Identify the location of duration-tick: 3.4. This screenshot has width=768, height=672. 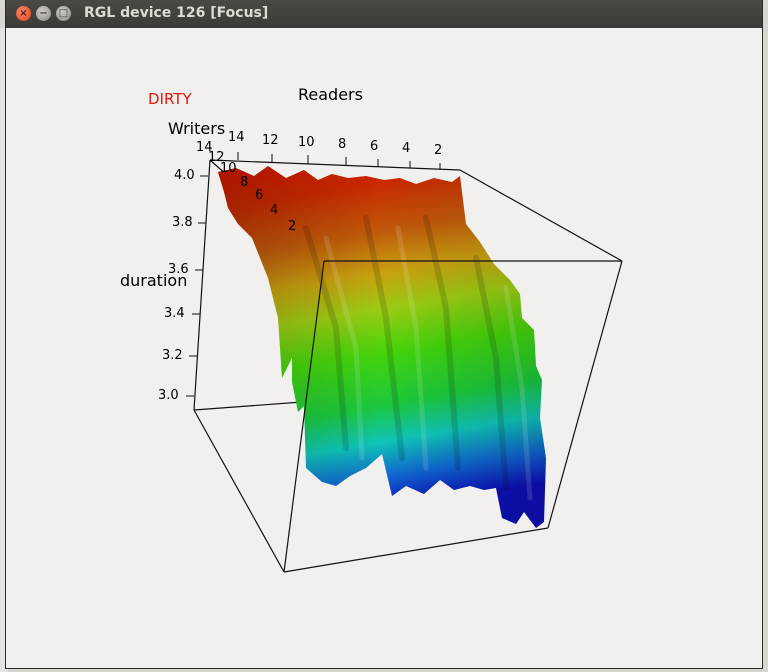
(174, 313).